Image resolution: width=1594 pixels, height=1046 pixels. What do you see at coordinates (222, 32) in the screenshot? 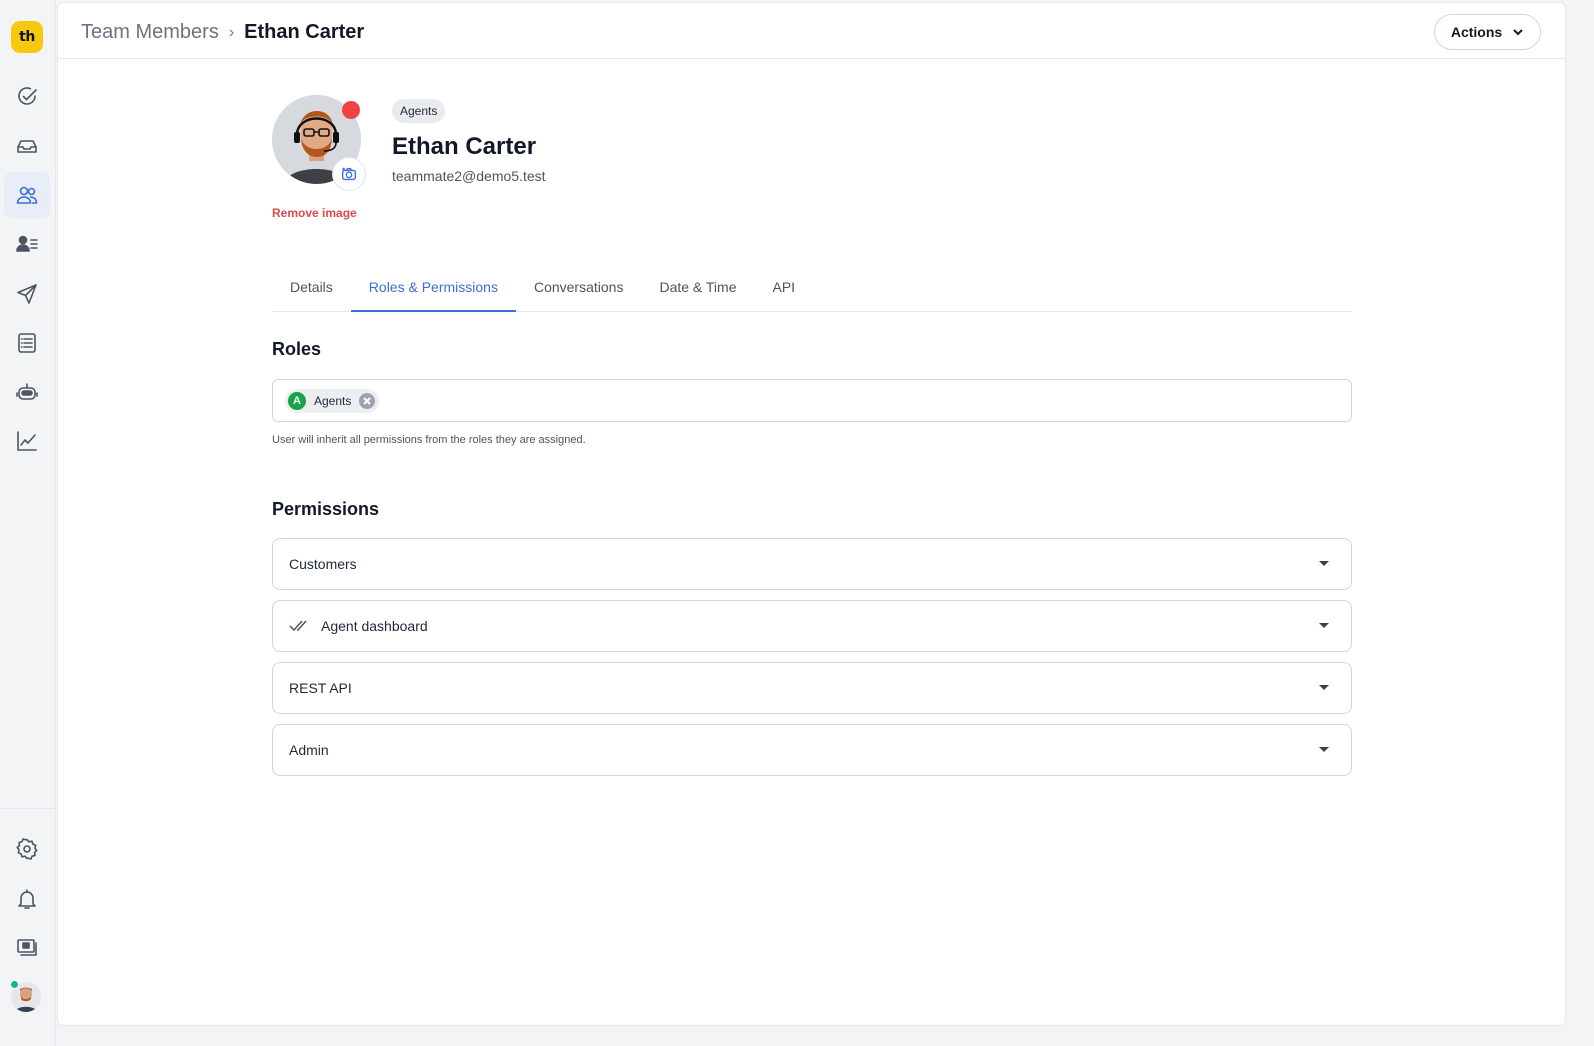
I see `breadcrumb: Team Members › Ethan Carter` at bounding box center [222, 32].